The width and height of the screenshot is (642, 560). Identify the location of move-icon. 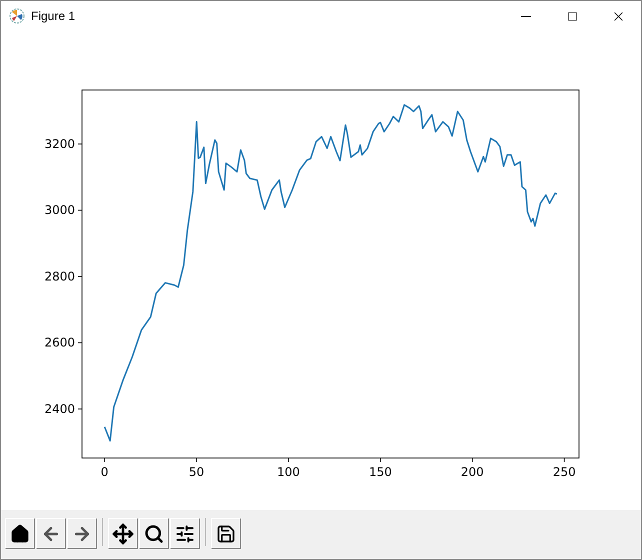
(123, 533).